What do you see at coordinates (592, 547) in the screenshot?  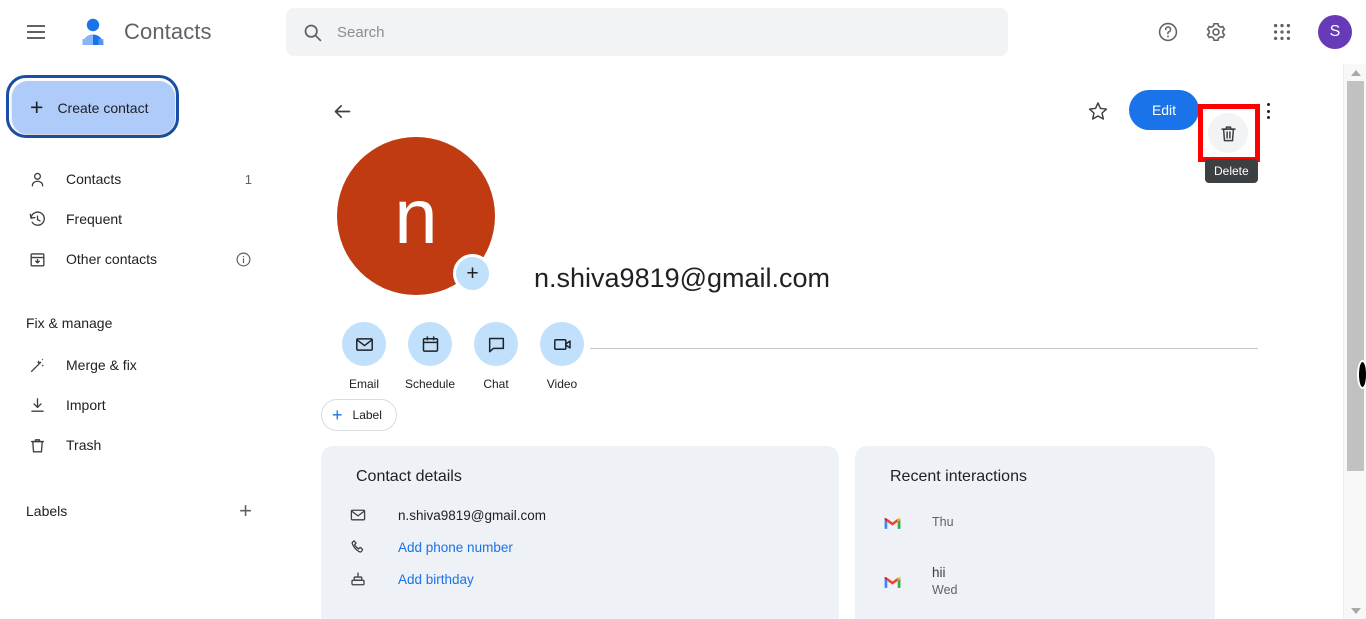 I see `detail-row-phone: Add phone number` at bounding box center [592, 547].